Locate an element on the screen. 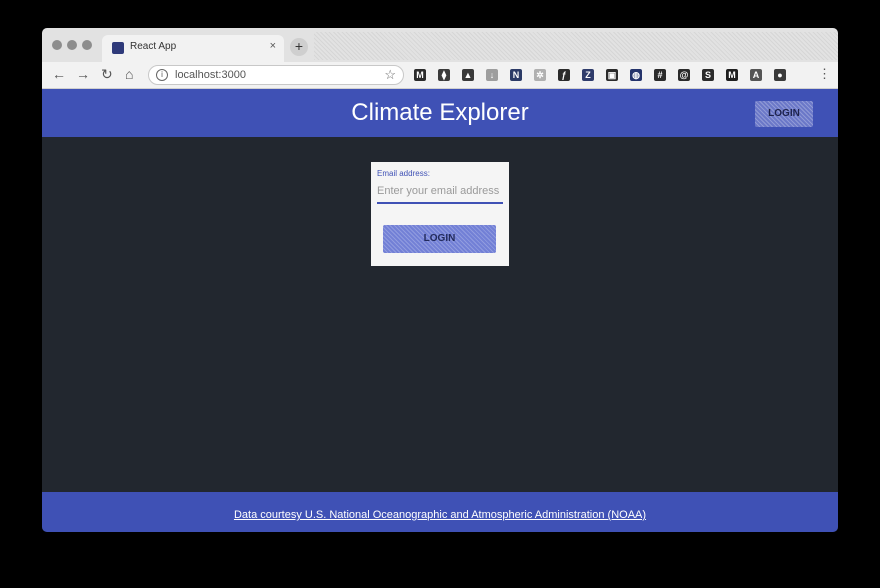 This screenshot has width=880, height=588. react-favicon-icon is located at coordinates (118, 48).